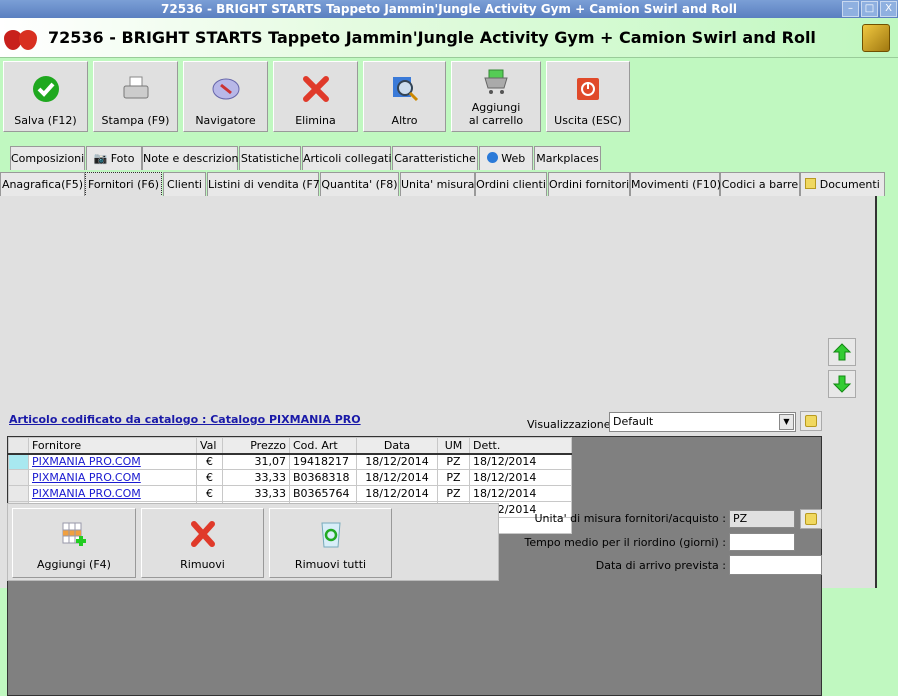  I want to click on cell-cod-art: B0365764, so click(323, 493).